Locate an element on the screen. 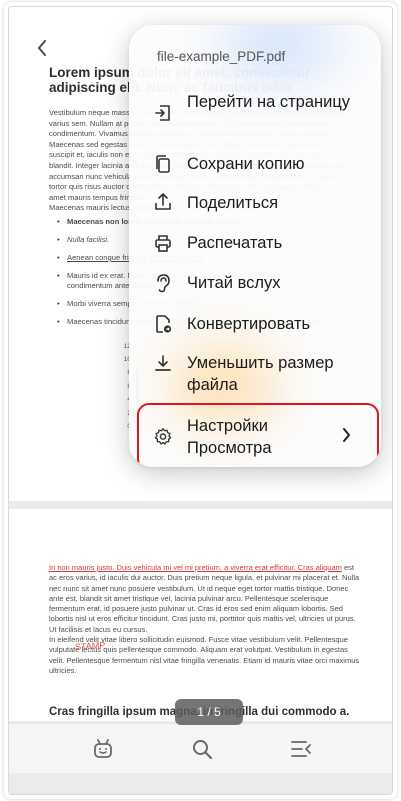 The image size is (401, 801). menu-item-label: Конвертировать is located at coordinates (249, 324).